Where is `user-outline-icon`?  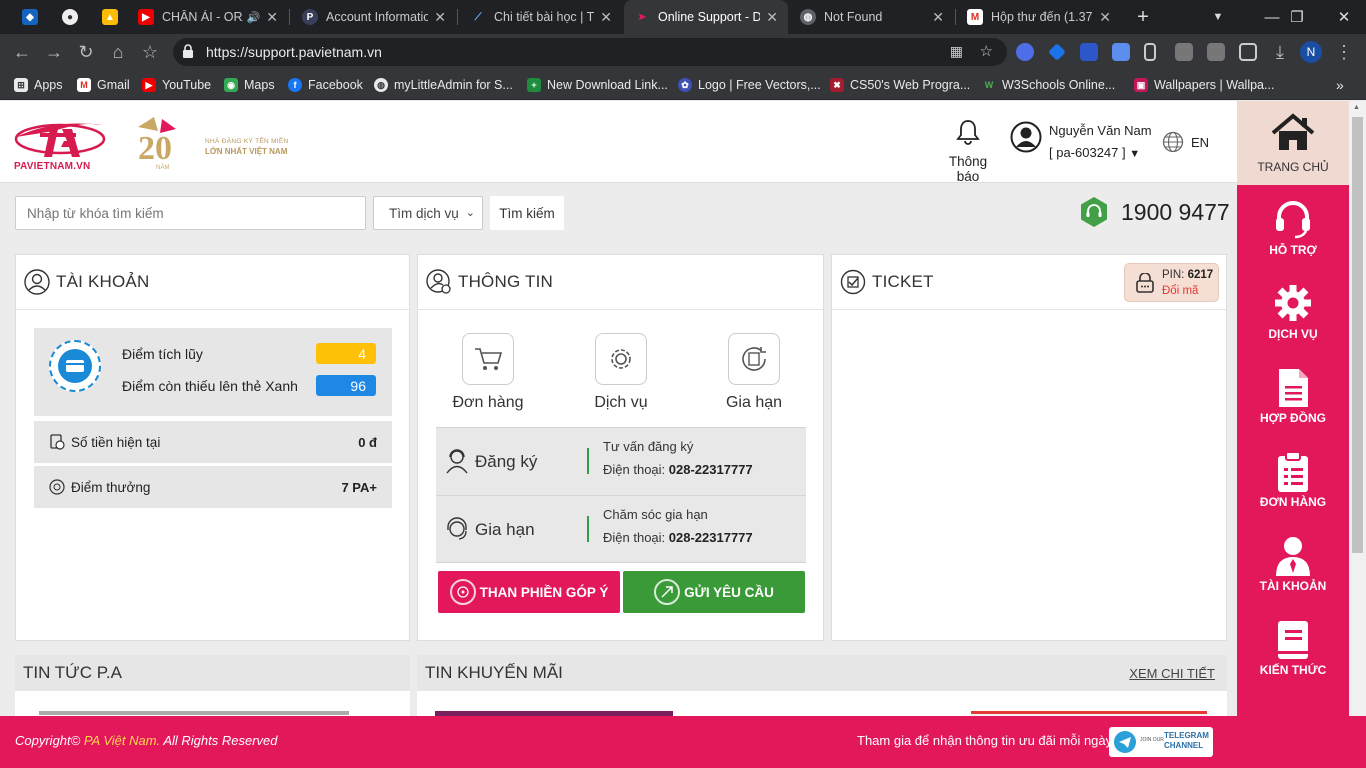
user-outline-icon is located at coordinates (37, 282).